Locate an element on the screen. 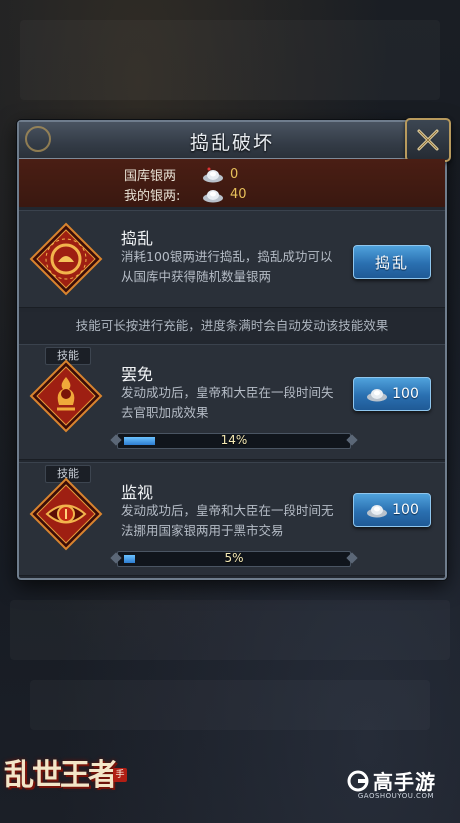  skills-notice: 技能可长按进行充能，进度条满时会自动发动该技能效果 is located at coordinates (232, 326).